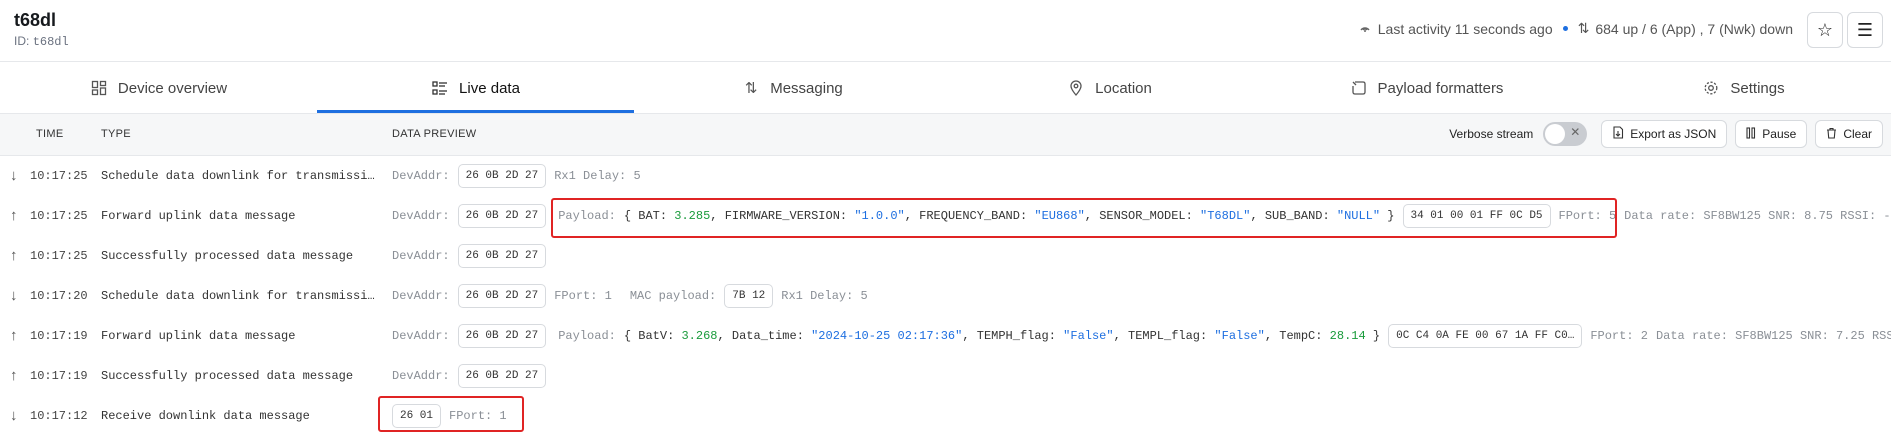 This screenshot has width=1891, height=434. What do you see at coordinates (1779, 134) in the screenshot?
I see `pause-label: Pause` at bounding box center [1779, 134].